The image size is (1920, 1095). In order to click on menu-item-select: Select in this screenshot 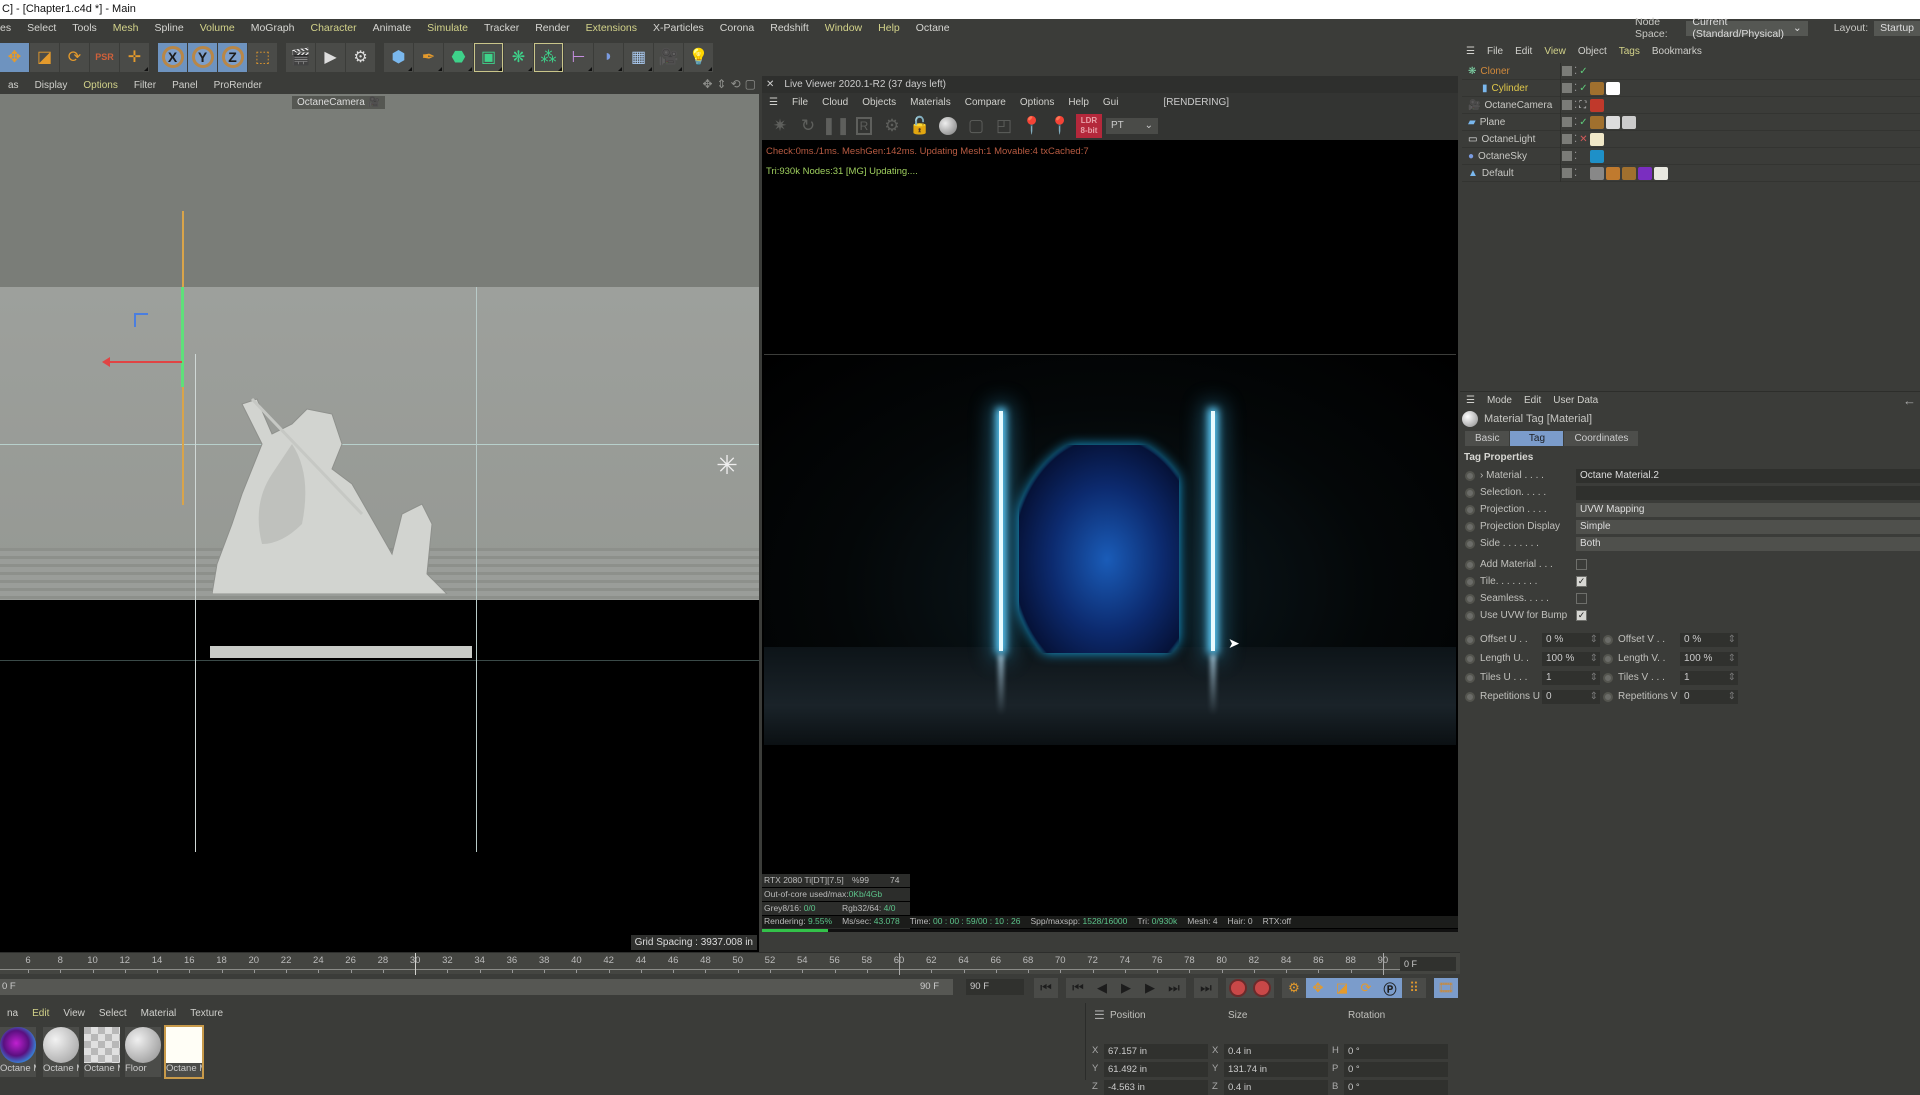, I will do `click(41, 28)`.